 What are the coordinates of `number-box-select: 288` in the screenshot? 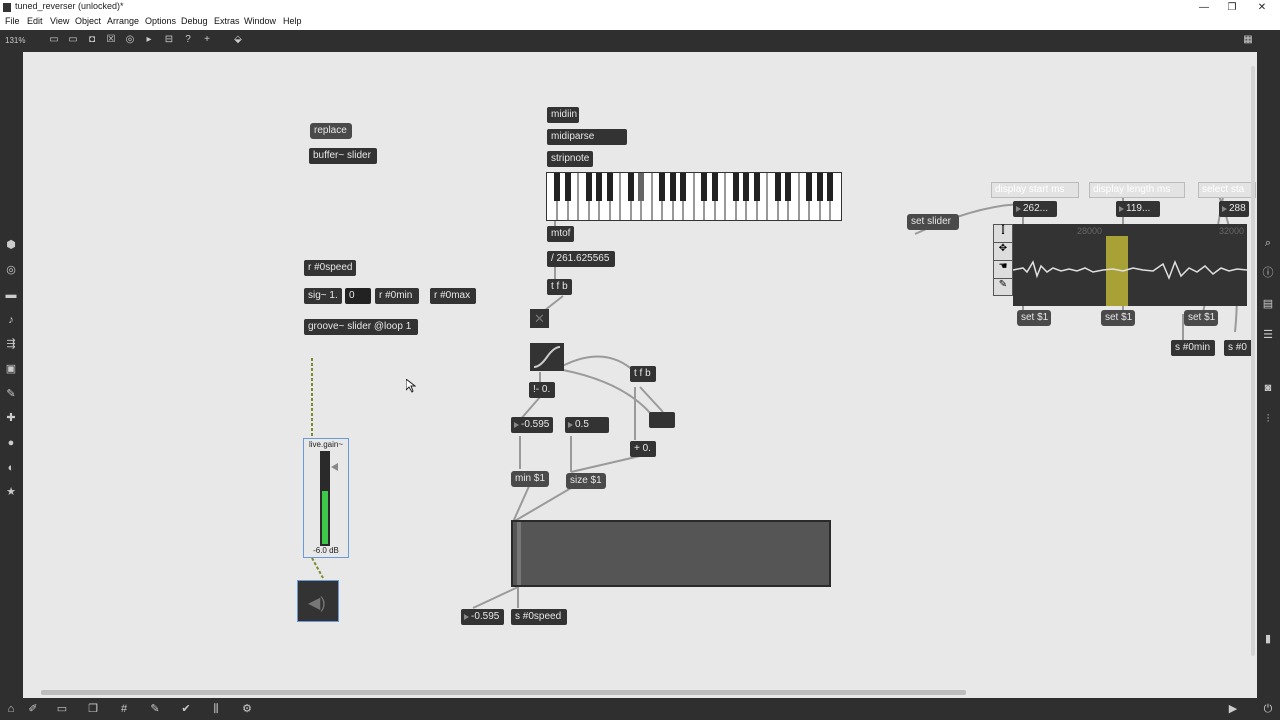 It's located at (1234, 209).